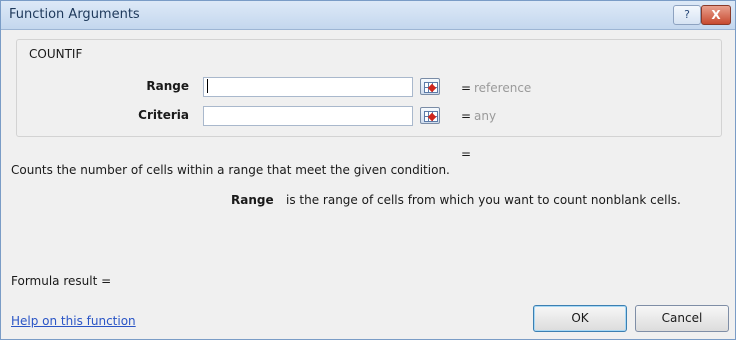 This screenshot has height=342, width=738. What do you see at coordinates (163, 115) in the screenshot?
I see `criteria-label: Criteria` at bounding box center [163, 115].